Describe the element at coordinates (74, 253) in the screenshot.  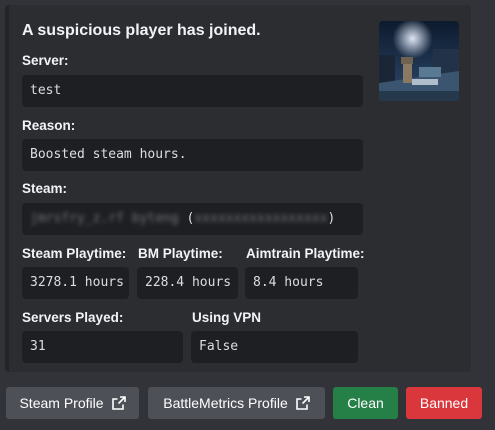
I see `field-name-steam-playtime: Steam Playtime:` at that location.